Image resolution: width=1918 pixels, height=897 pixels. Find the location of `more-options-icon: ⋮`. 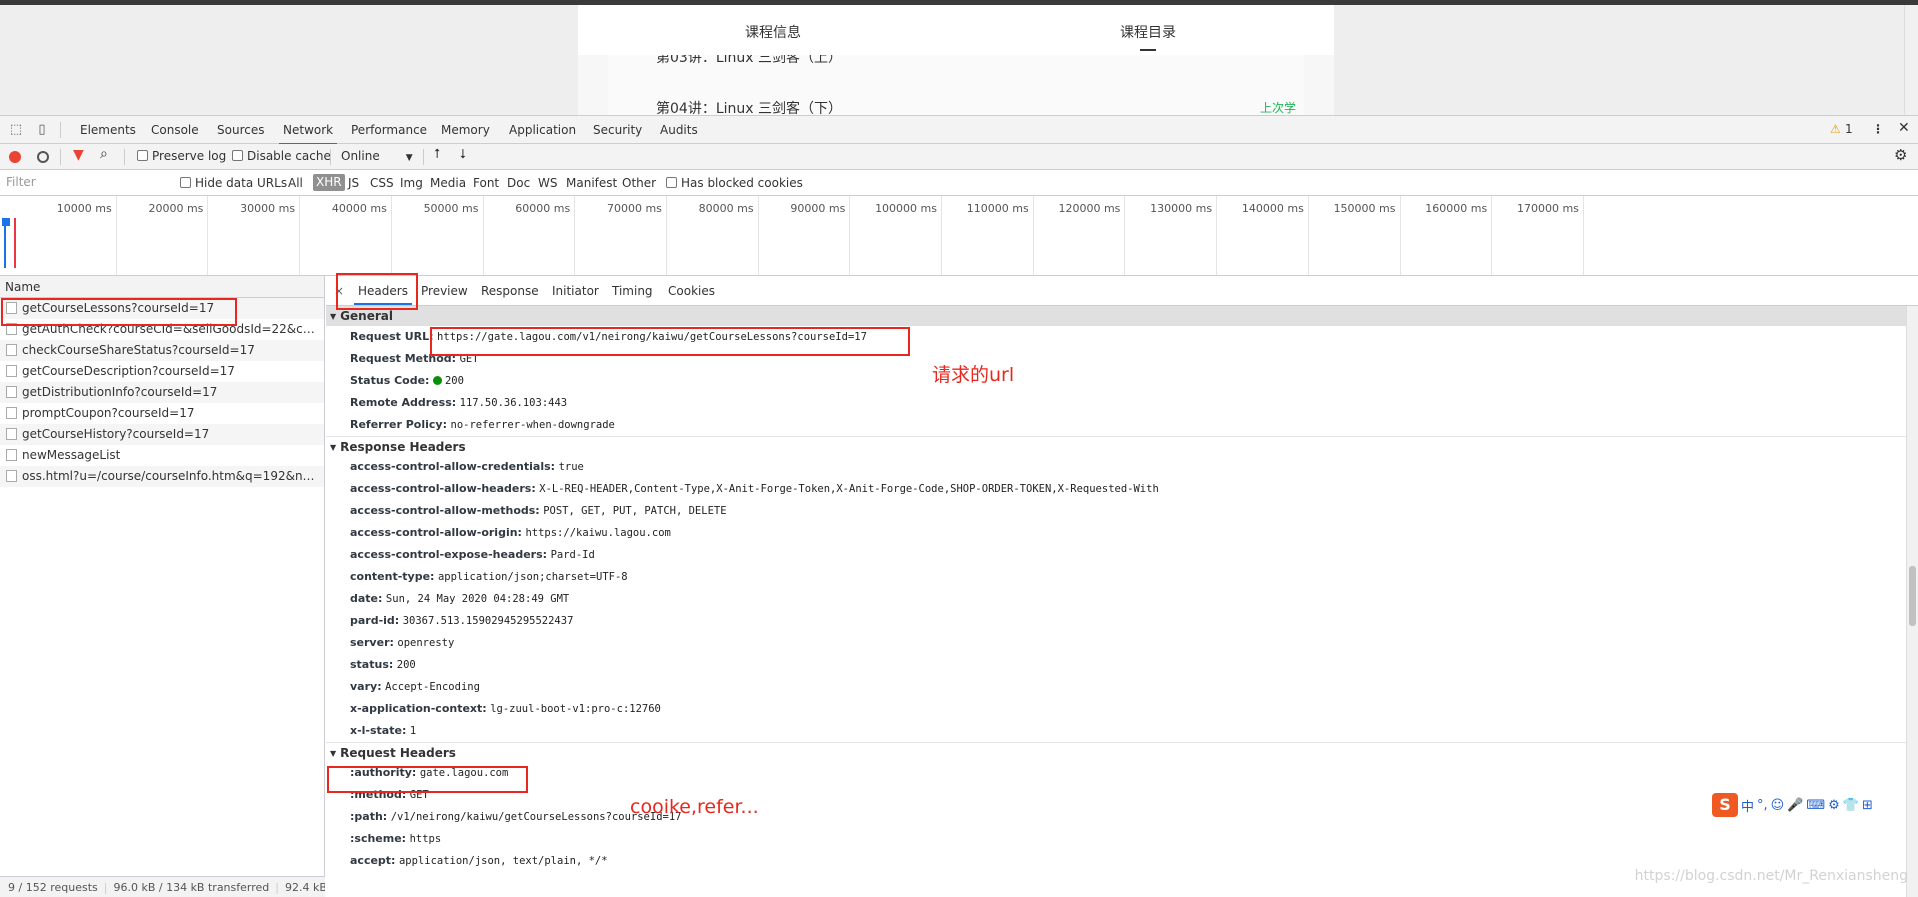

more-options-icon: ⋮ is located at coordinates (1878, 129).